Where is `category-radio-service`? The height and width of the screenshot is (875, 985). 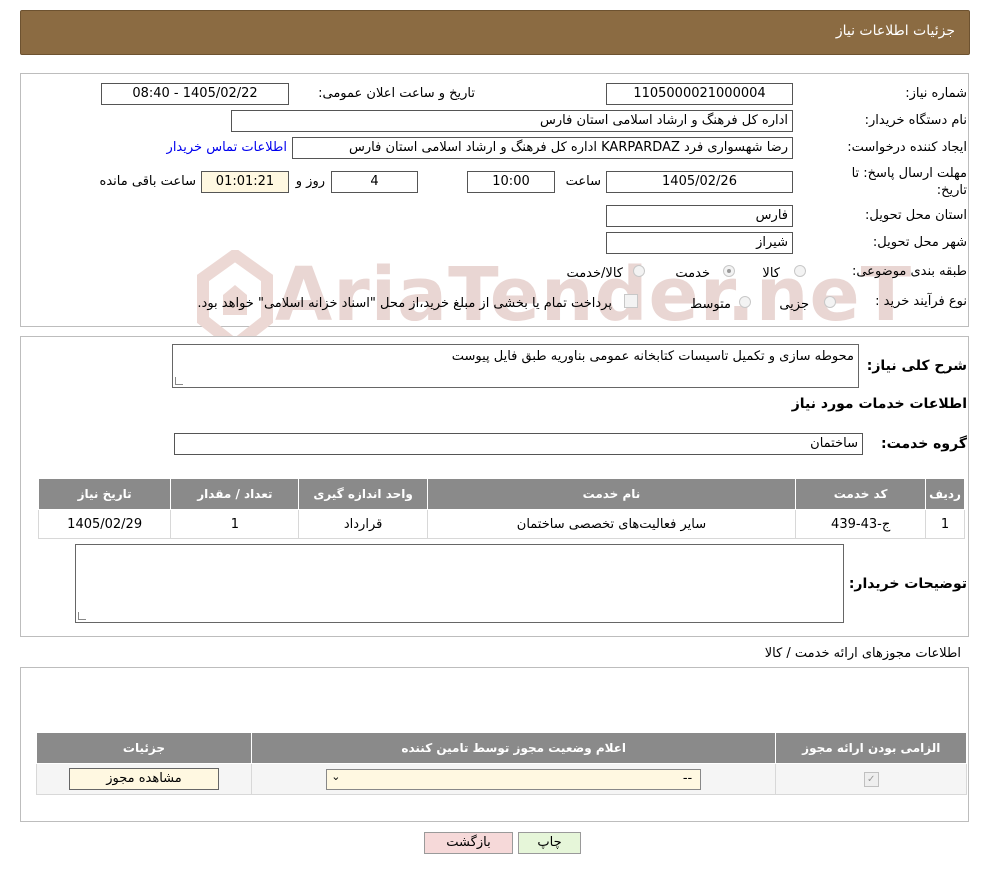 category-radio-service is located at coordinates (729, 271).